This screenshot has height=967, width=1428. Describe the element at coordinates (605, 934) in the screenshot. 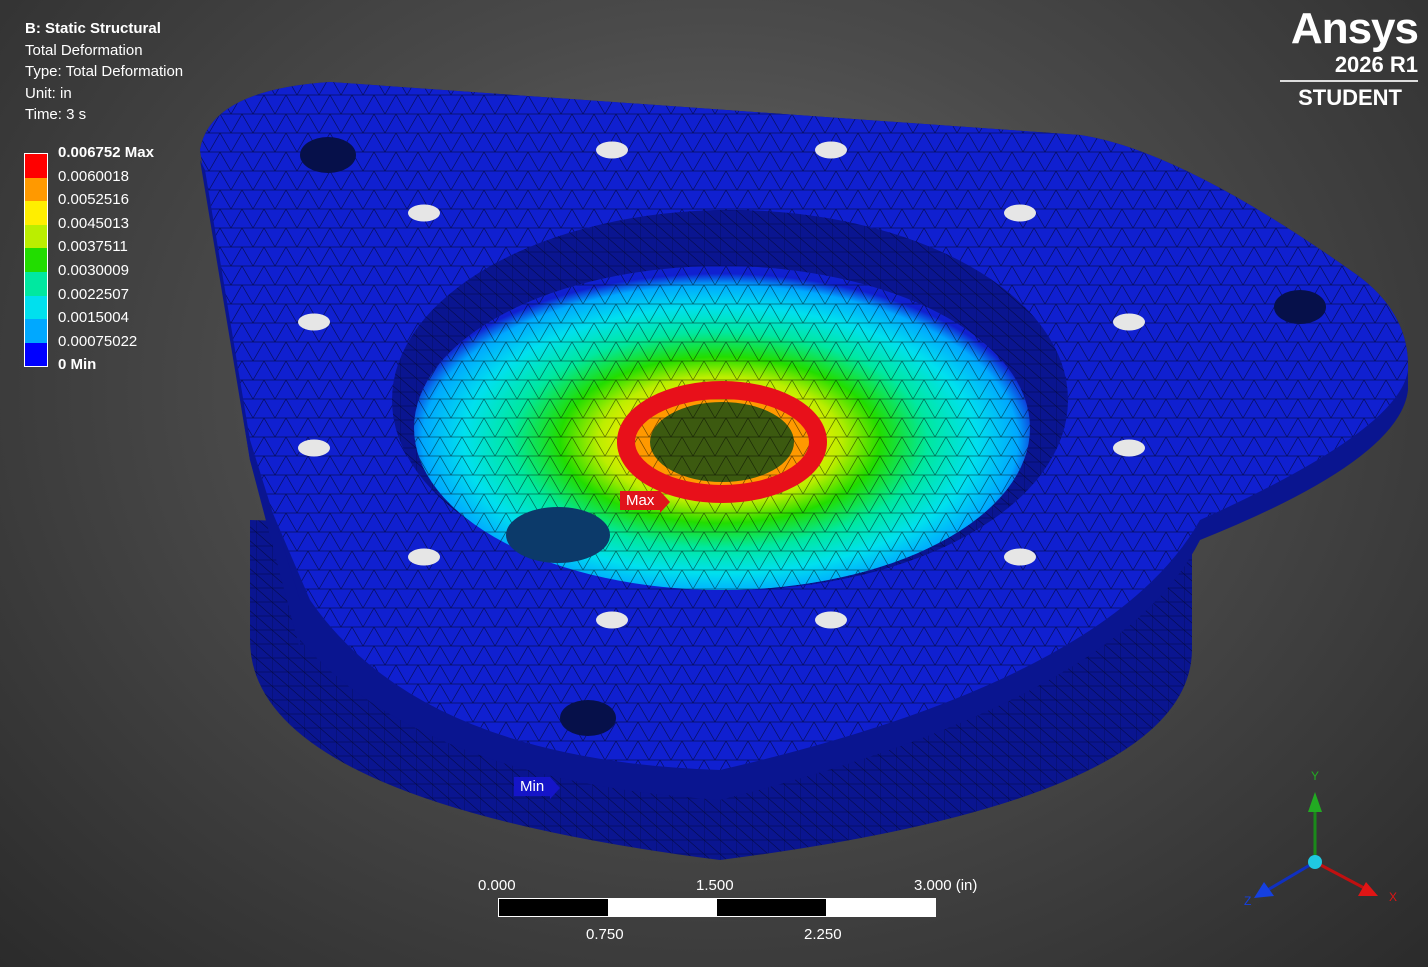

I see `scale-label-1: 0.750` at that location.